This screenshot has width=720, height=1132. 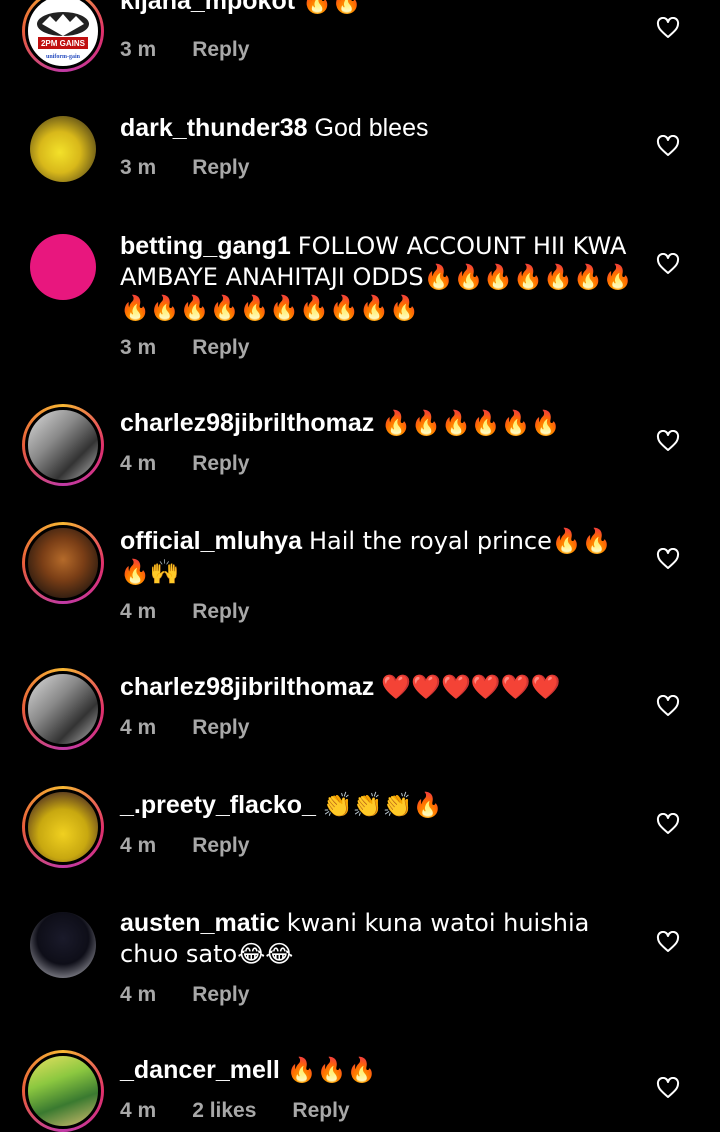 I want to click on comment-meta: 4 m 2 likes Reply, so click(x=235, y=1111).